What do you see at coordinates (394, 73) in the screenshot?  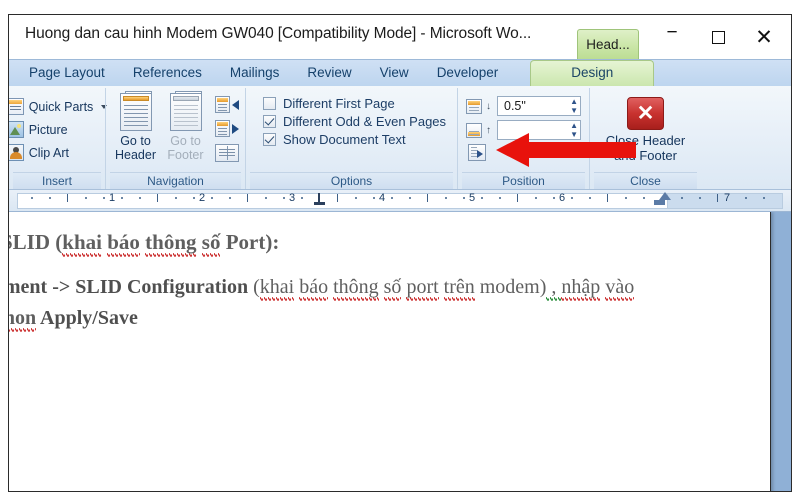 I see `tab-view: View` at bounding box center [394, 73].